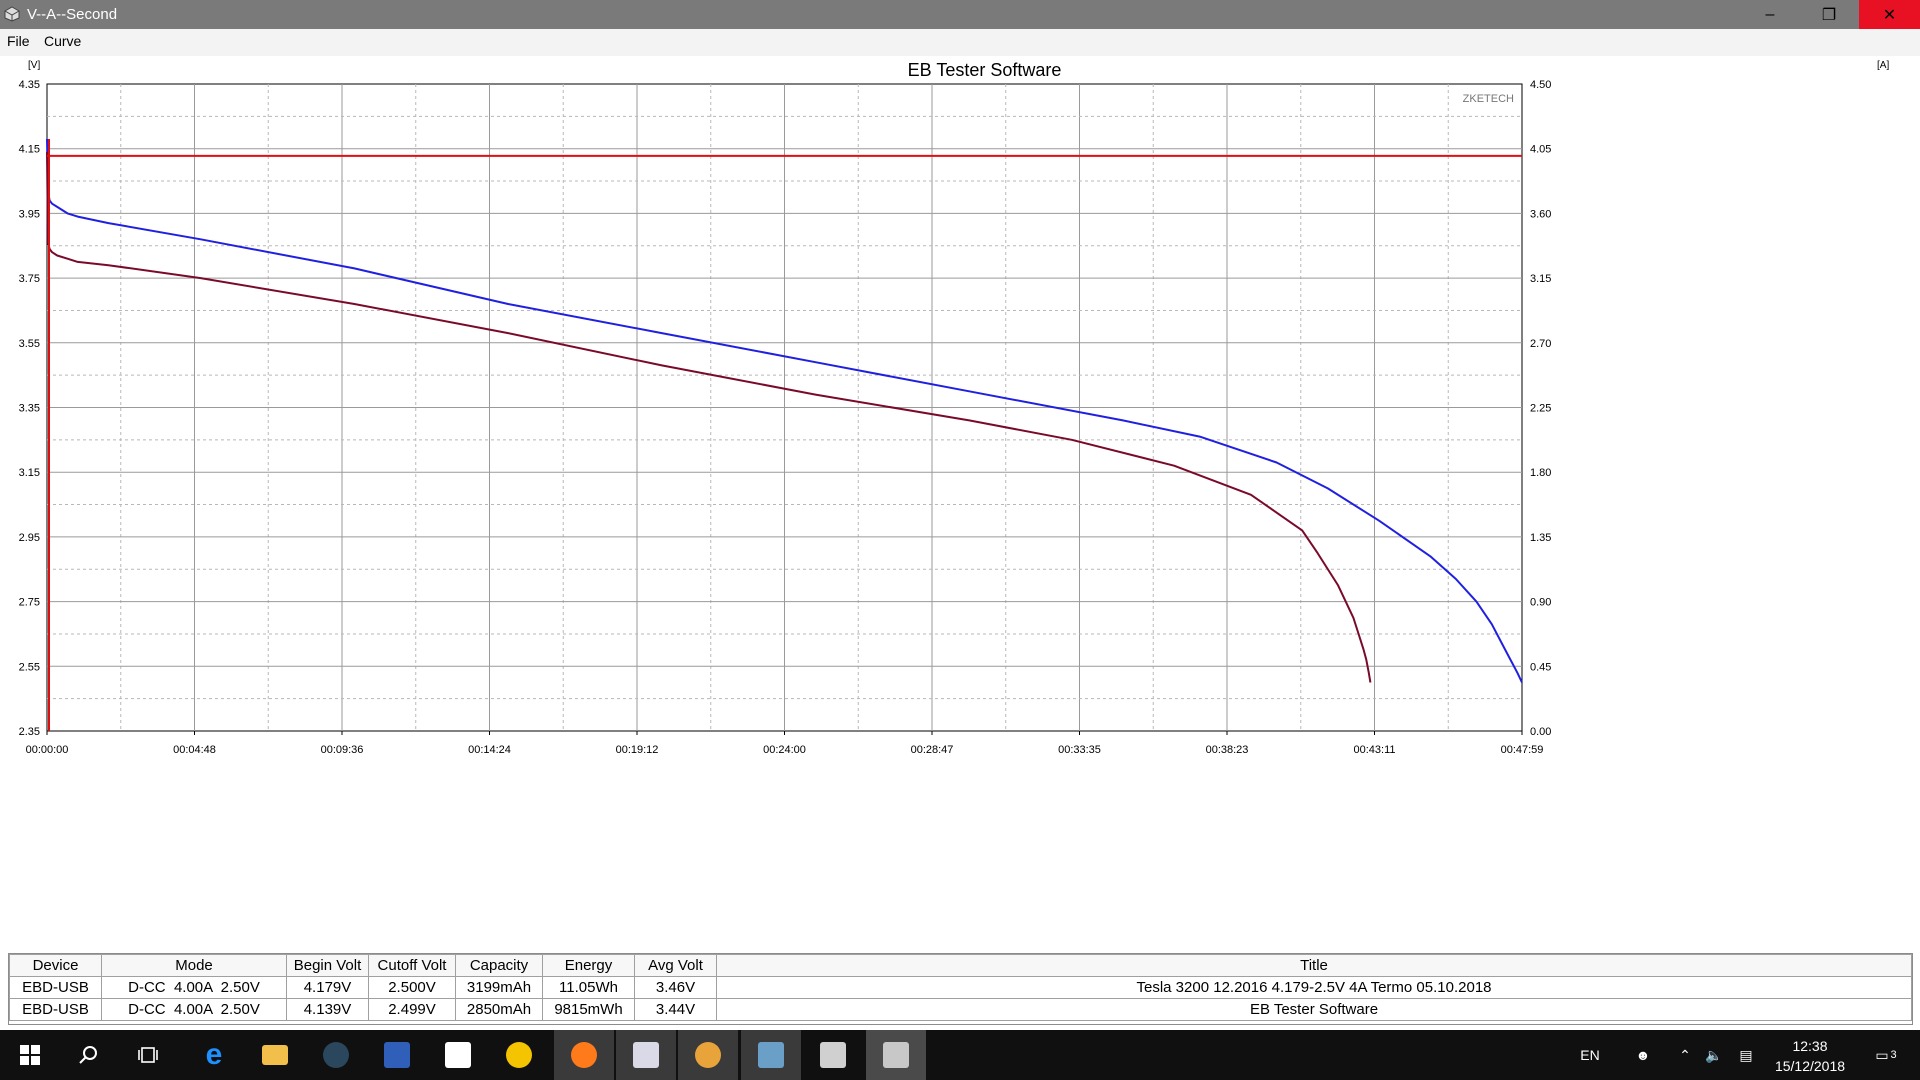 The height and width of the screenshot is (1080, 1920). Describe the element at coordinates (1810, 1046) in the screenshot. I see `clock-time: 12:38` at that location.